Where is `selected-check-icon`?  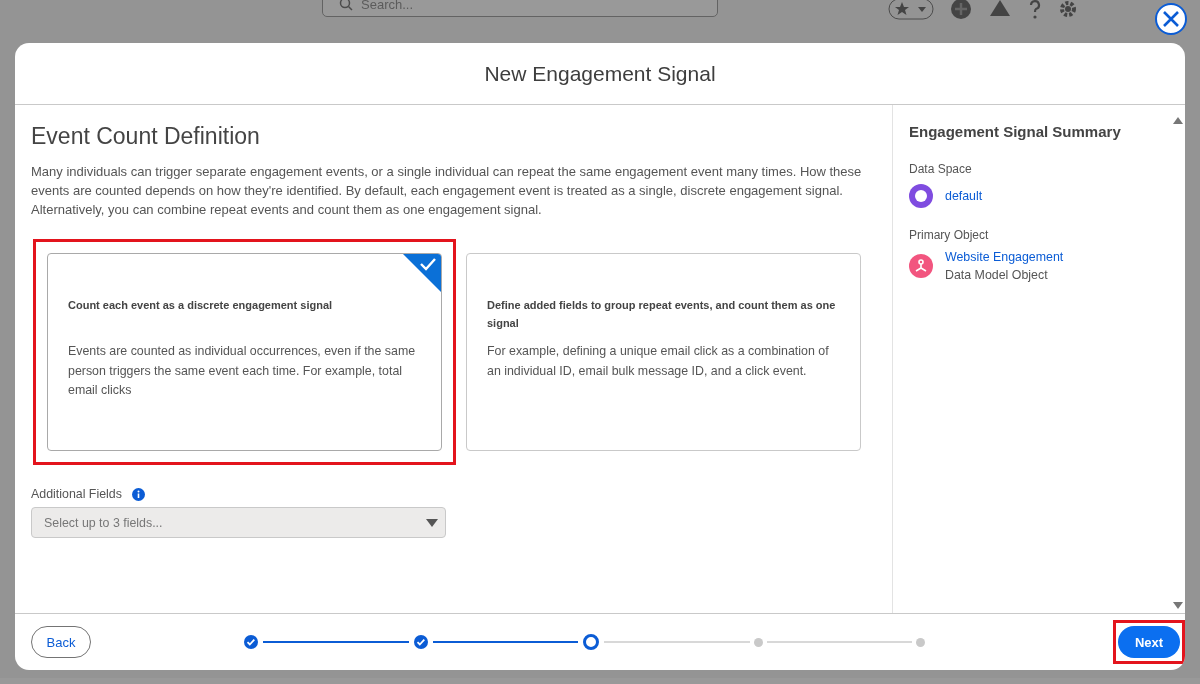
selected-check-icon is located at coordinates (422, 273).